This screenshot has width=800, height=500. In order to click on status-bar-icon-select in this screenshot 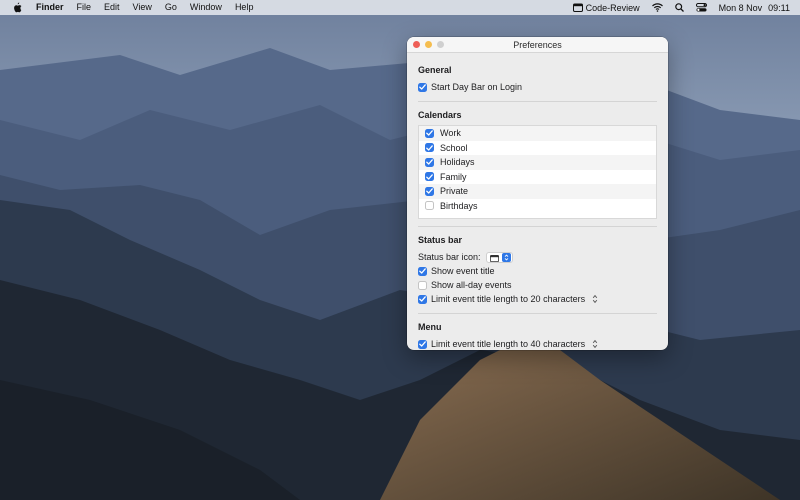, I will do `click(499, 257)`.